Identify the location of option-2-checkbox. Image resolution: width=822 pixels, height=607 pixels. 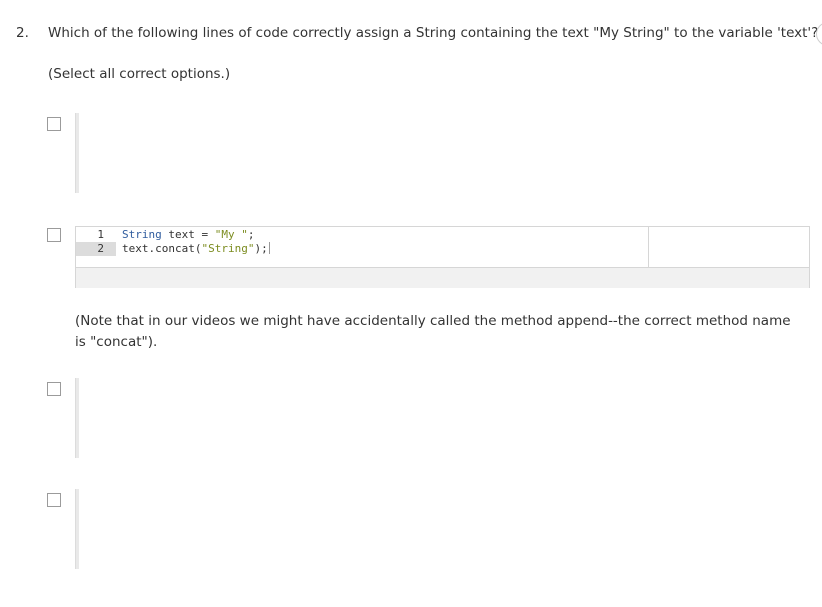
(54, 235).